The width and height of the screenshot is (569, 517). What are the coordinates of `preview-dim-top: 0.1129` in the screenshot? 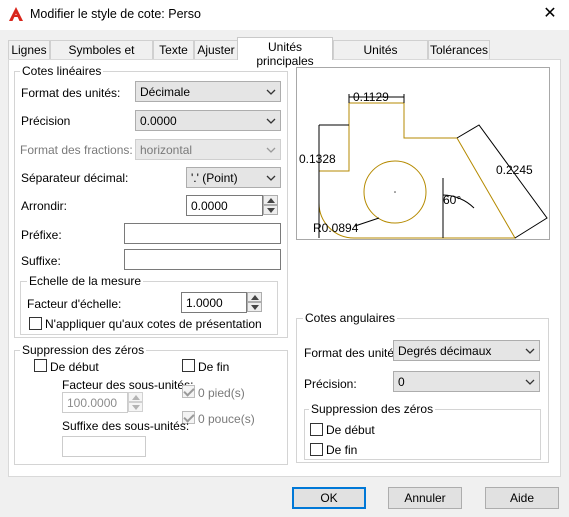 It's located at (371, 97).